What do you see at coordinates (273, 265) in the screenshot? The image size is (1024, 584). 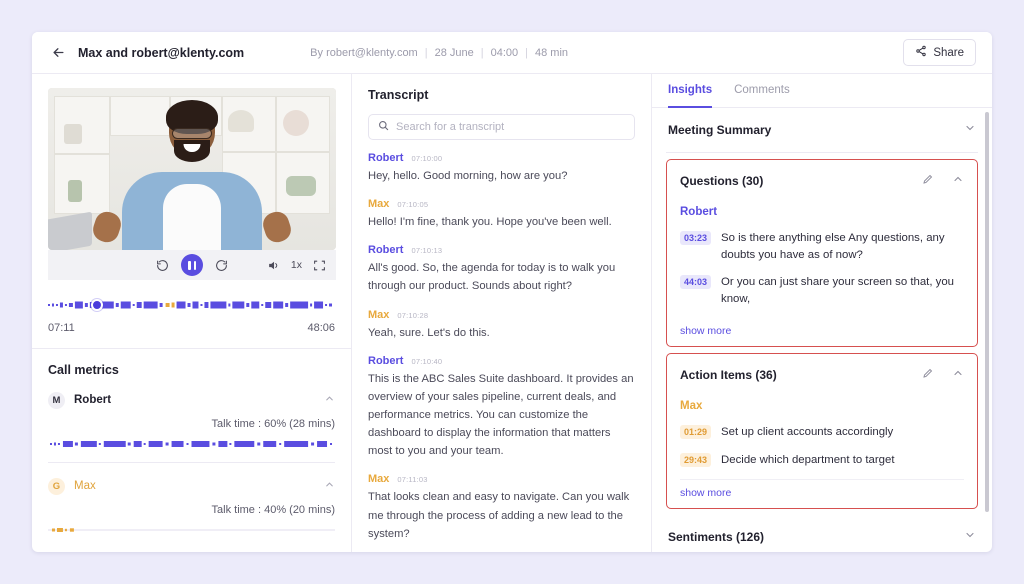 I see `volume-icon` at bounding box center [273, 265].